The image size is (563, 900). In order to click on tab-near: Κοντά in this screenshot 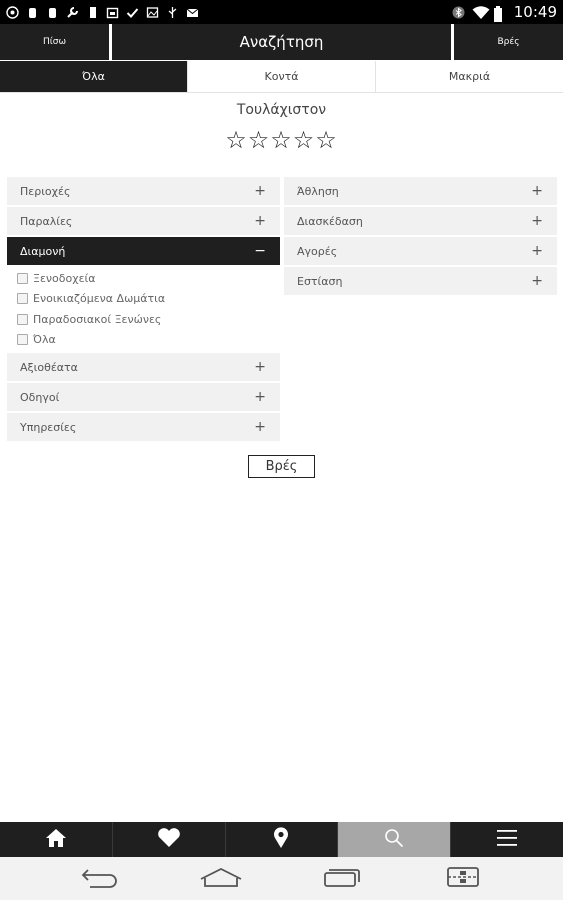, I will do `click(281, 76)`.